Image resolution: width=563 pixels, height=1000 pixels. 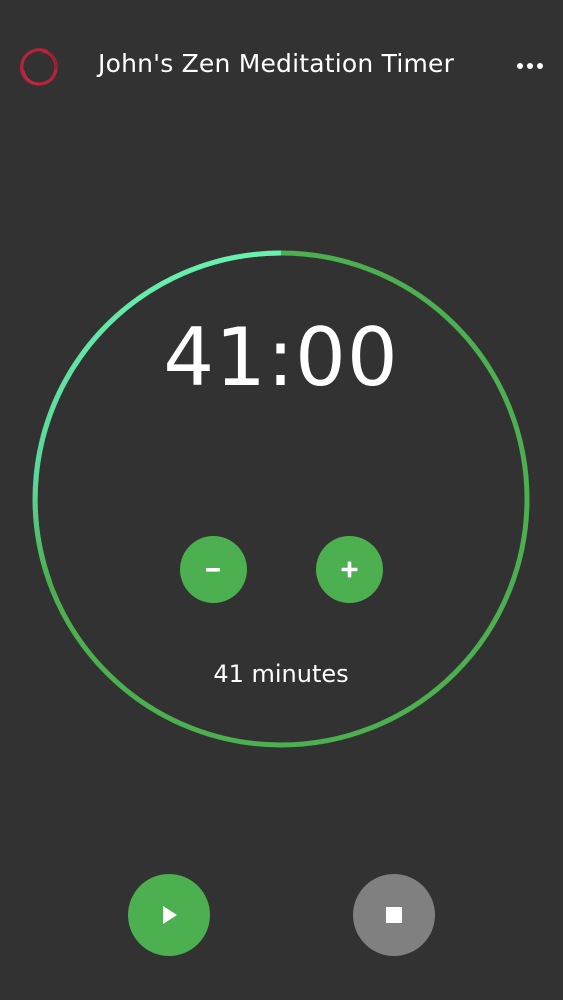 I want to click on plus-icon, so click(x=349, y=569).